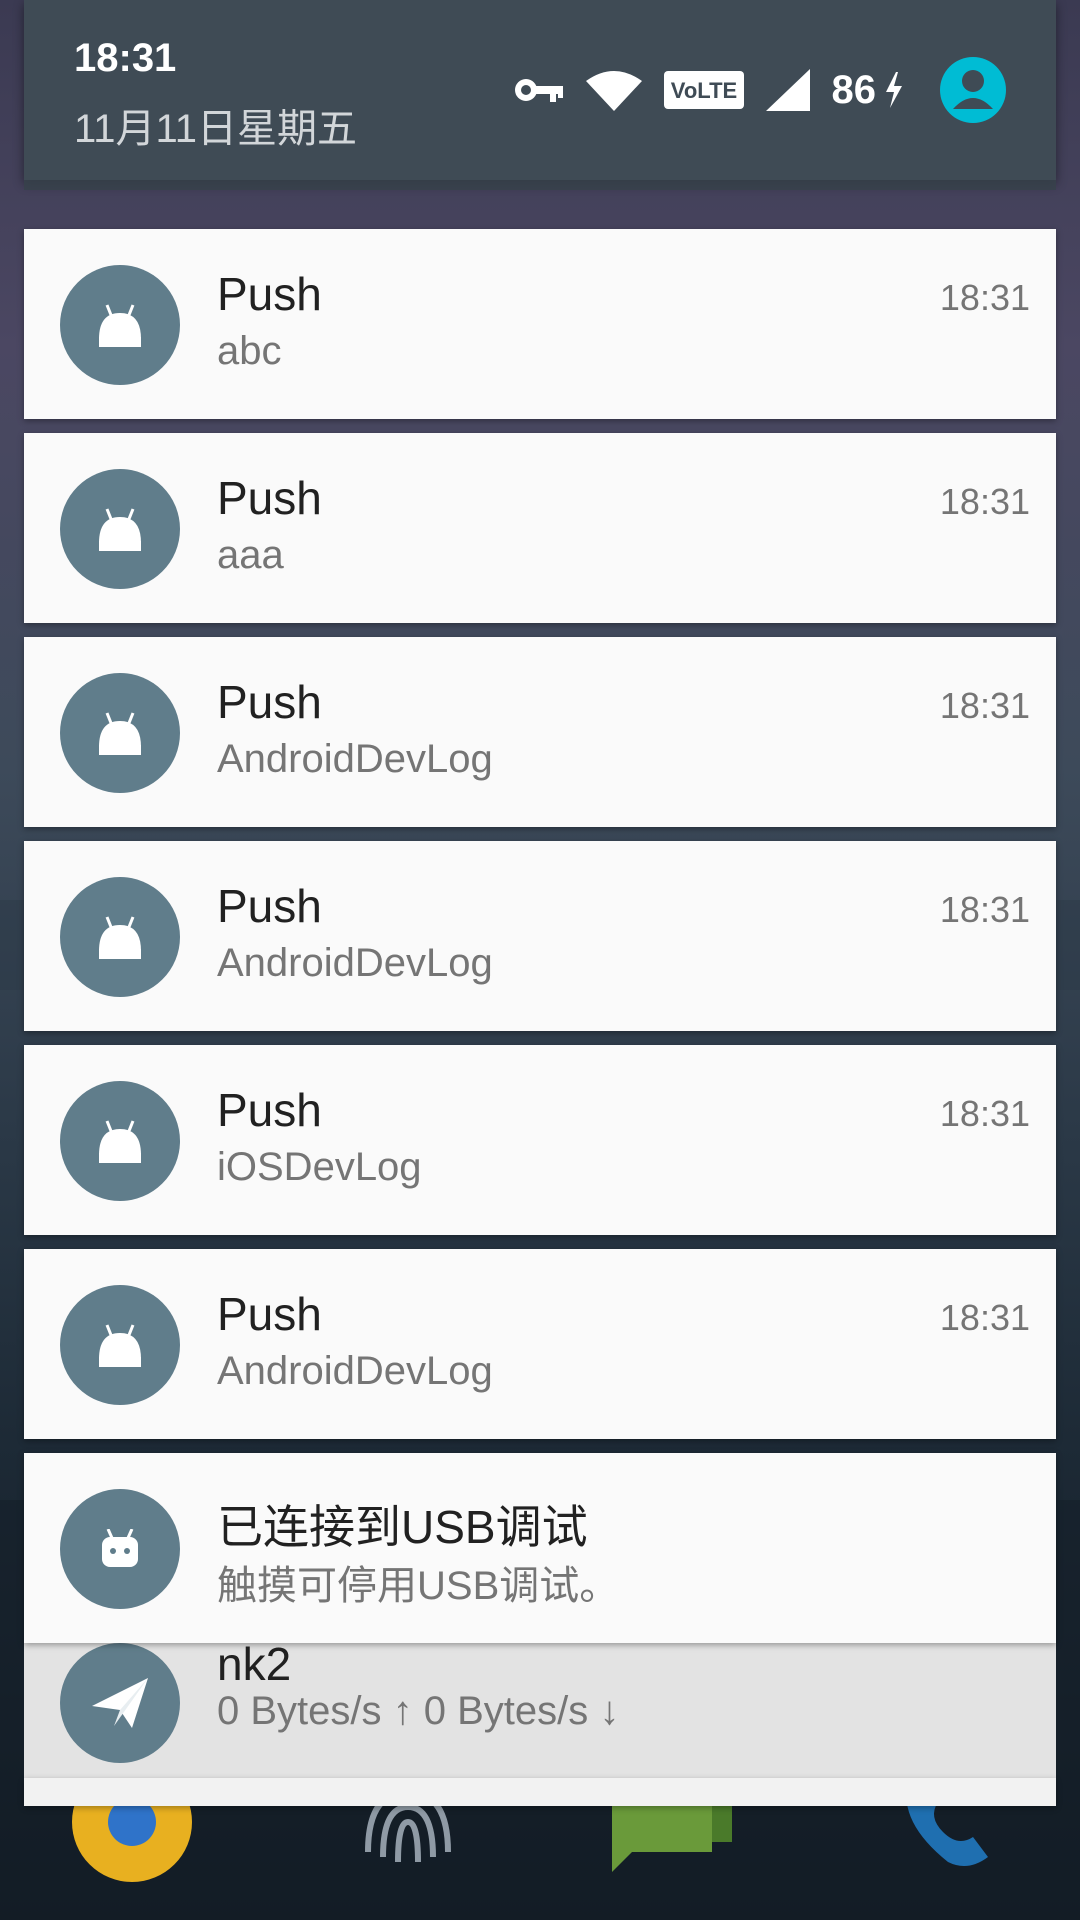  Describe the element at coordinates (125, 58) in the screenshot. I see `clock-time: 18:31` at that location.